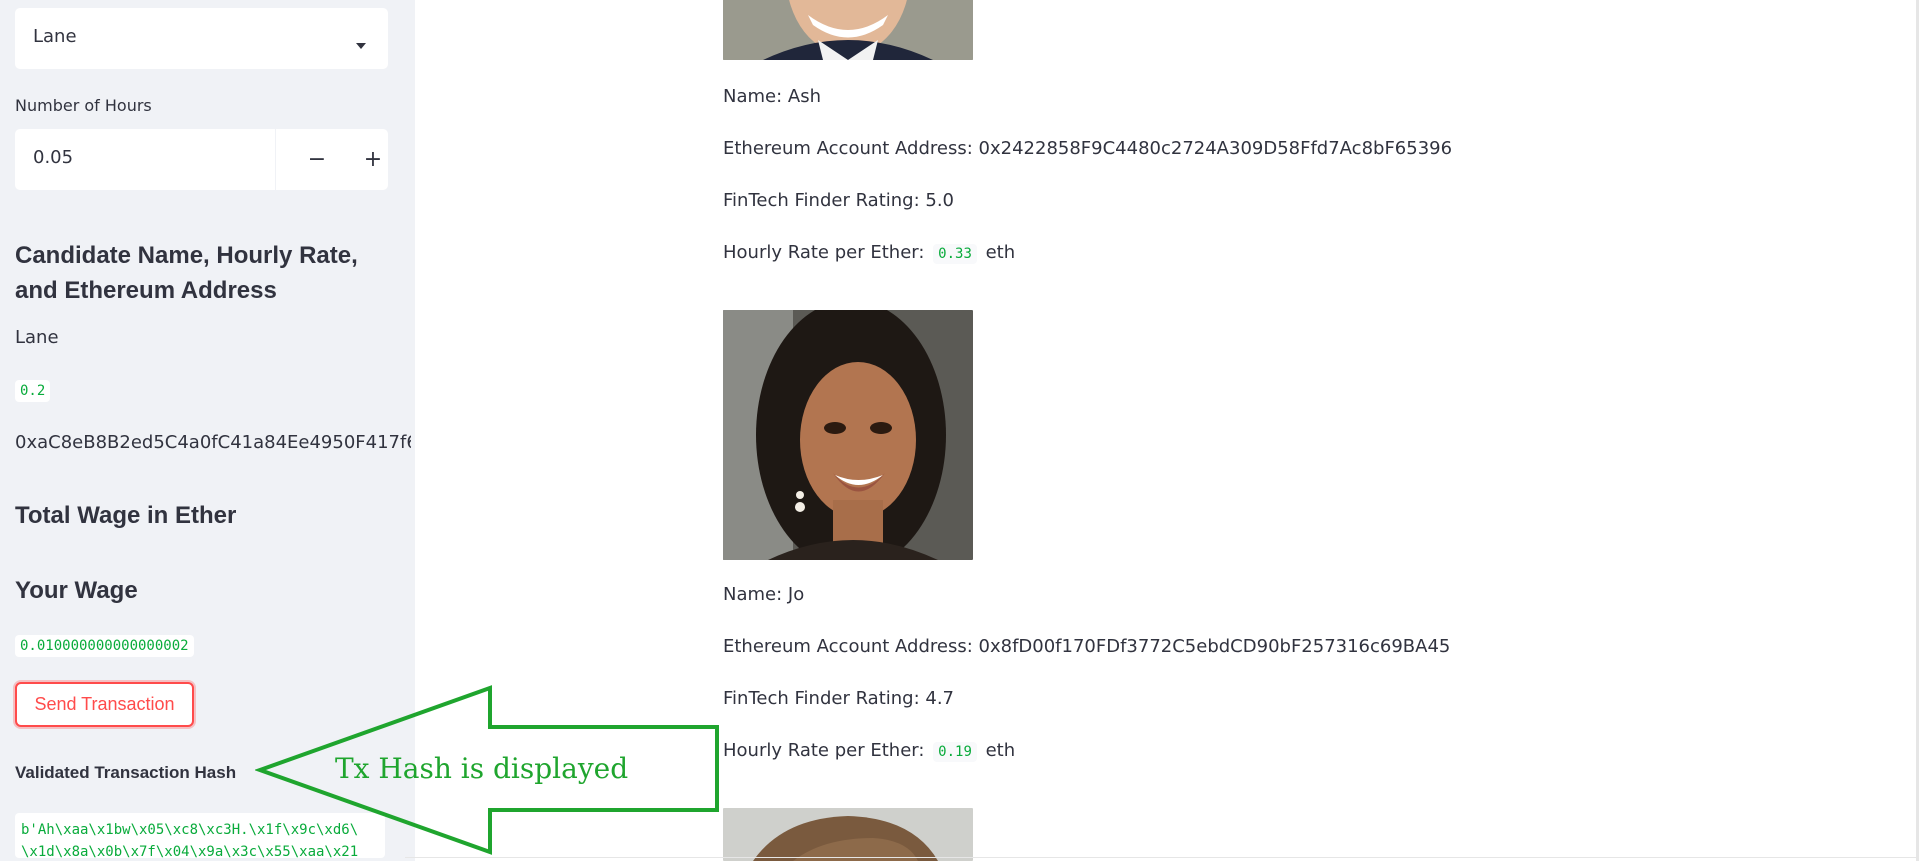  What do you see at coordinates (201, 38) in the screenshot?
I see `candidate-select: Lane` at bounding box center [201, 38].